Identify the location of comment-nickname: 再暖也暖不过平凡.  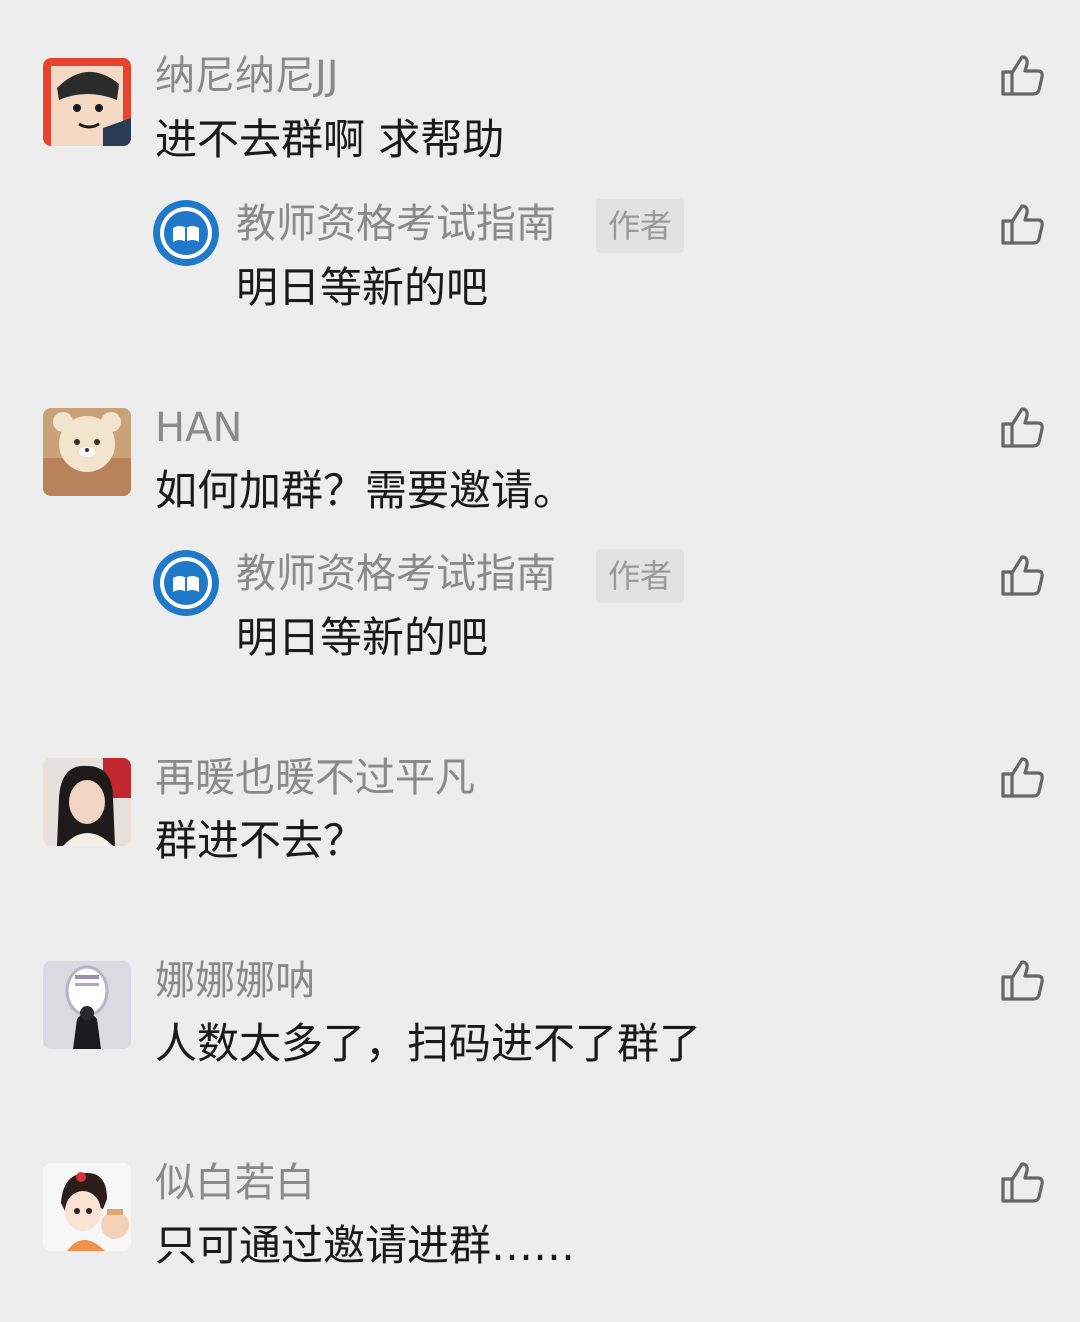
(315, 778).